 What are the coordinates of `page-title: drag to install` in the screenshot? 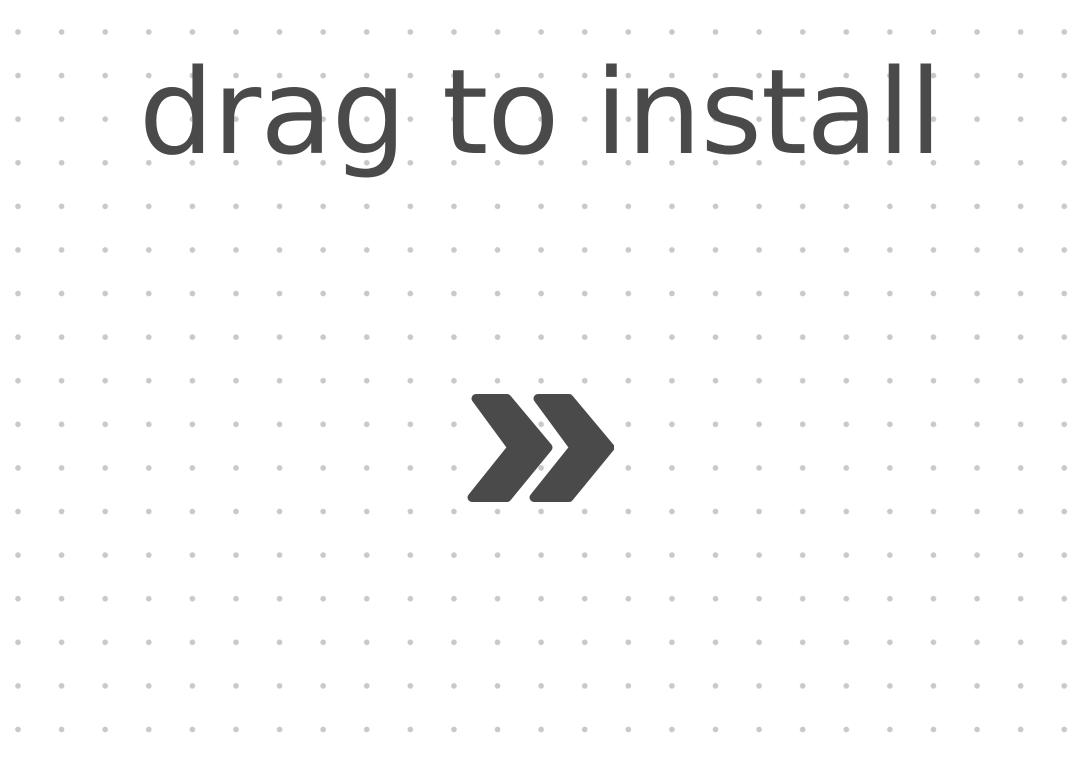 It's located at (540, 112).